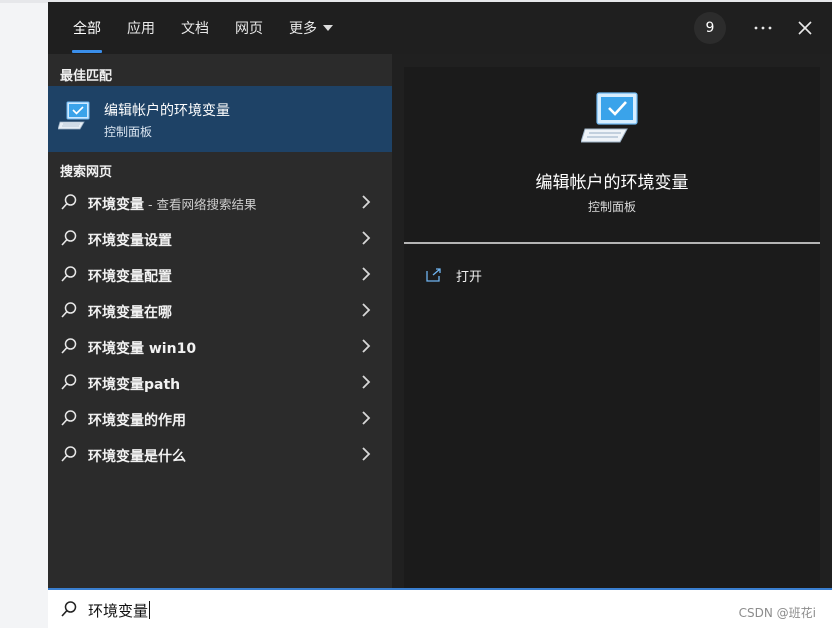 The width and height of the screenshot is (832, 628). I want to click on tab-all: 全部, so click(87, 28).